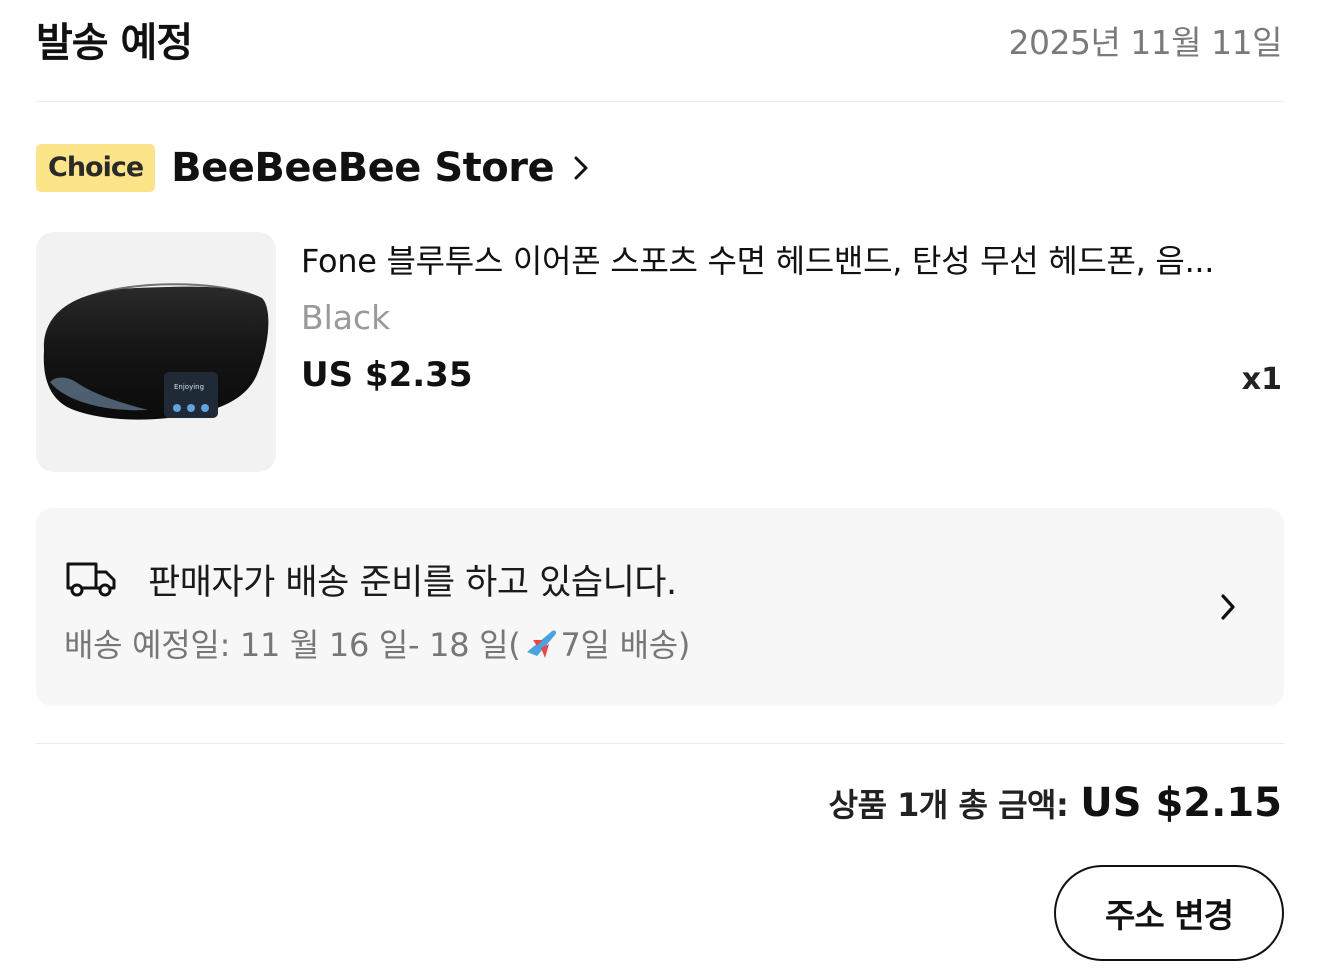  Describe the element at coordinates (91, 579) in the screenshot. I see `truck-icon` at that location.